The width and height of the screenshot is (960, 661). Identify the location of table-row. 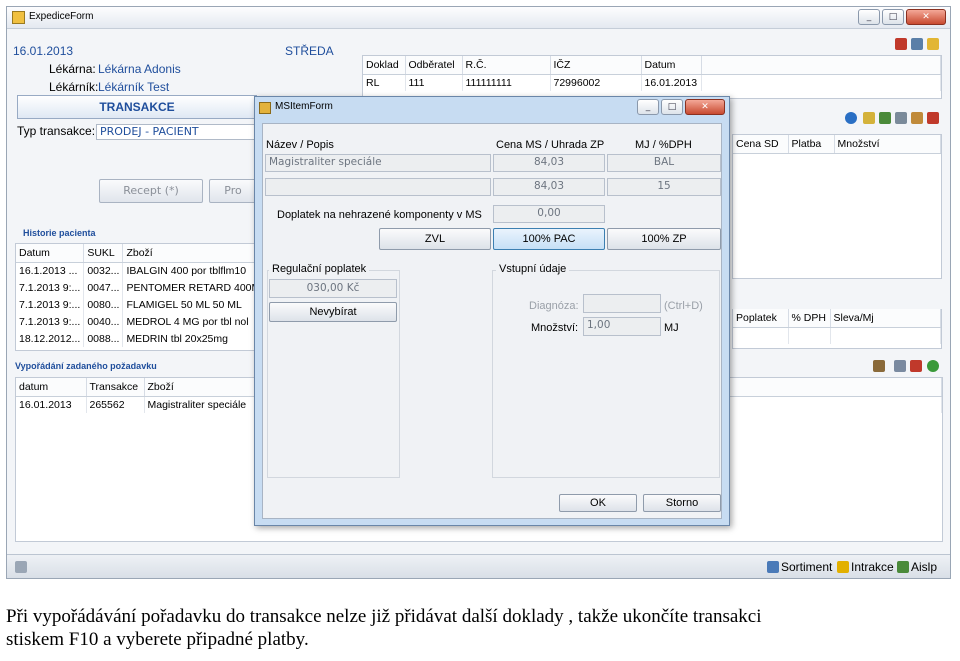
(837, 335).